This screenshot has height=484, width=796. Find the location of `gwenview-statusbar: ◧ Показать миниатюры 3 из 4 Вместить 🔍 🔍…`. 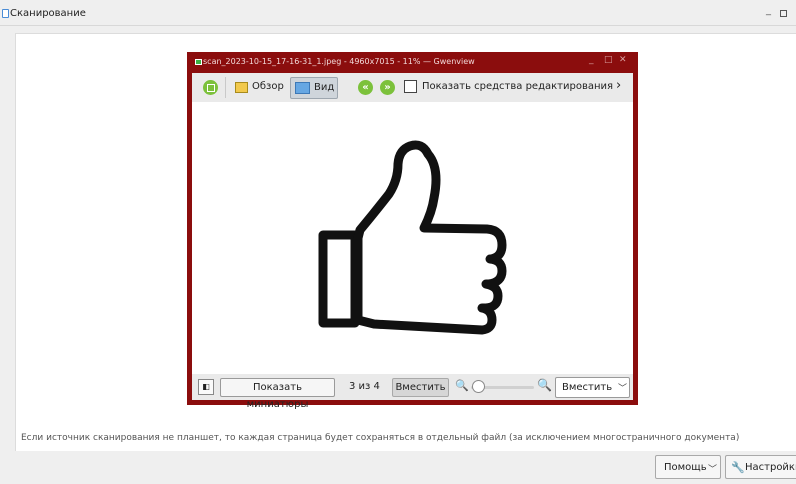

gwenview-statusbar: ◧ Показать миниатюры 3 из 4 Вместить 🔍 🔍… is located at coordinates (412, 392).